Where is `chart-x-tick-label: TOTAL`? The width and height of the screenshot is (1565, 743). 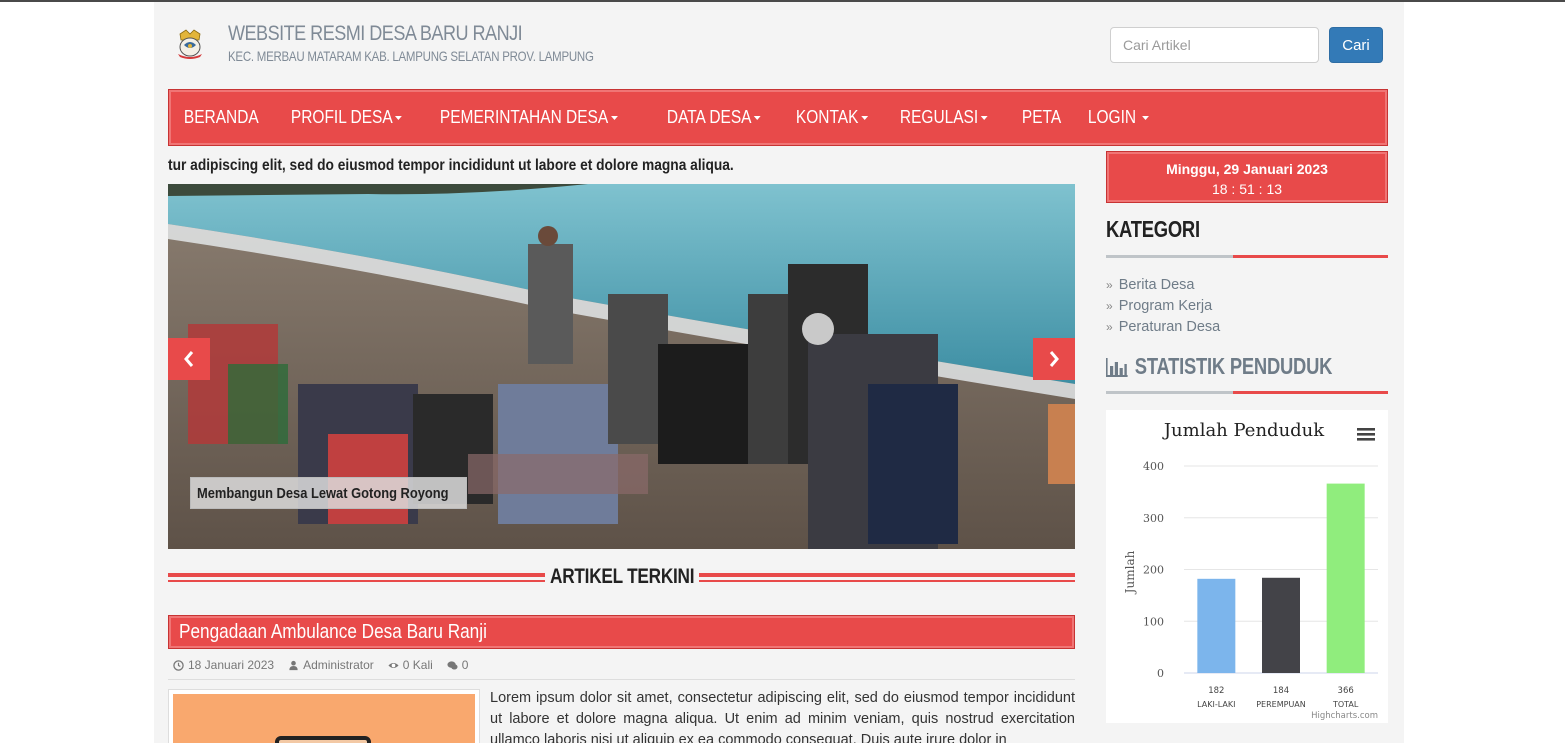 chart-x-tick-label: TOTAL is located at coordinates (1345, 704).